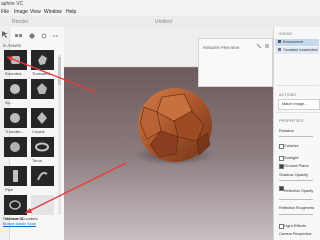  Describe the element at coordinates (279, 41) in the screenshot. I see `environment-icon` at that location.